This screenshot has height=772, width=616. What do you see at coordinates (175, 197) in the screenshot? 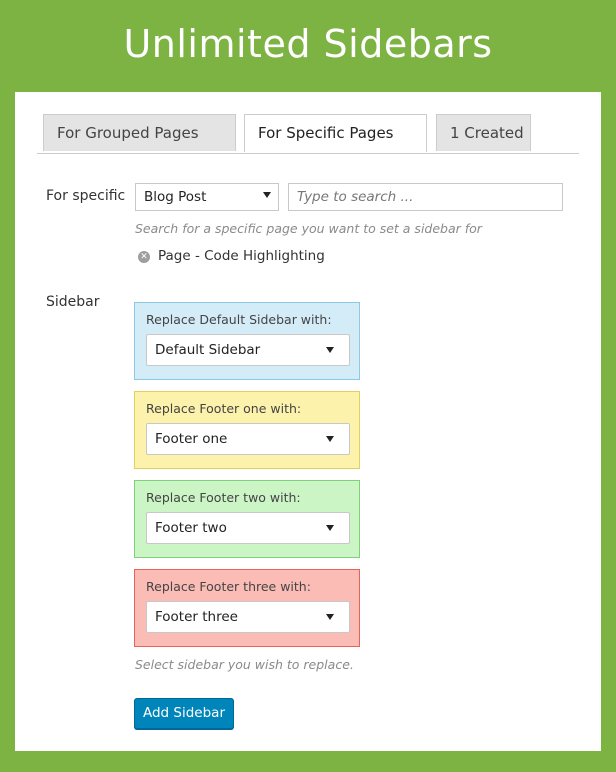
I see `post-type-select-value: Blog Post` at bounding box center [175, 197].